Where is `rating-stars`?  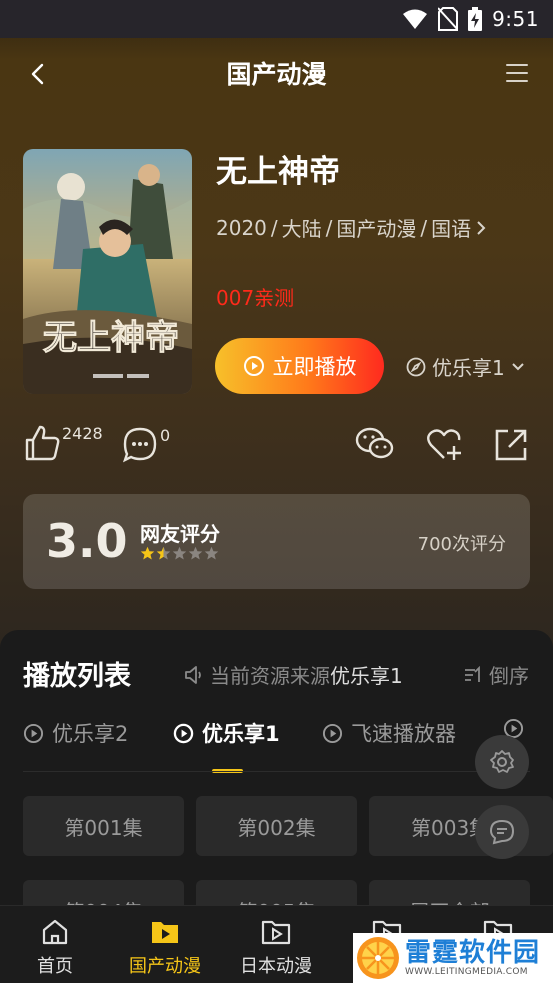 rating-stars is located at coordinates (179, 553).